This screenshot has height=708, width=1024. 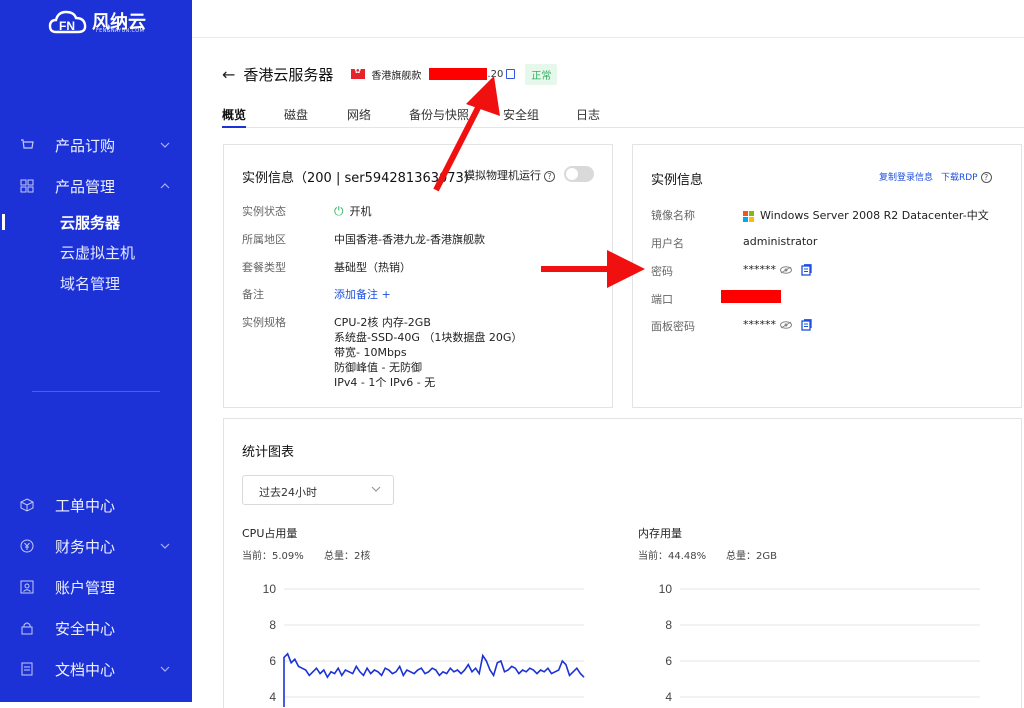 I want to click on nav-docs: 文档中心, so click(x=96, y=669).